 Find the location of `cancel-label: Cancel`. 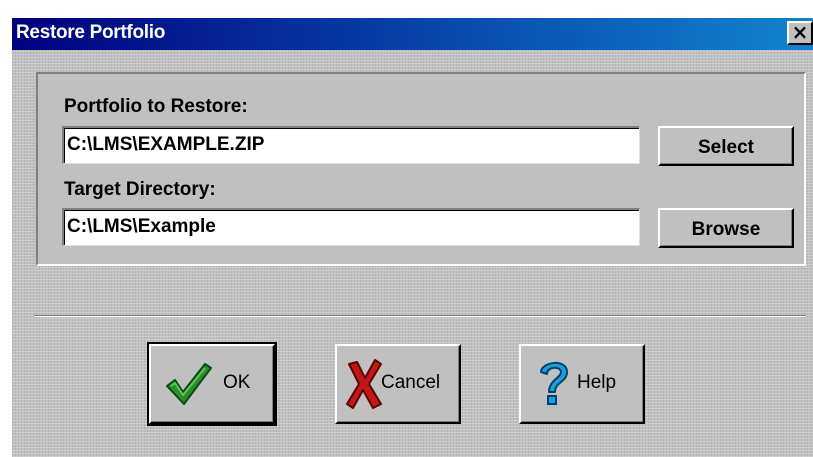

cancel-label: Cancel is located at coordinates (411, 382).